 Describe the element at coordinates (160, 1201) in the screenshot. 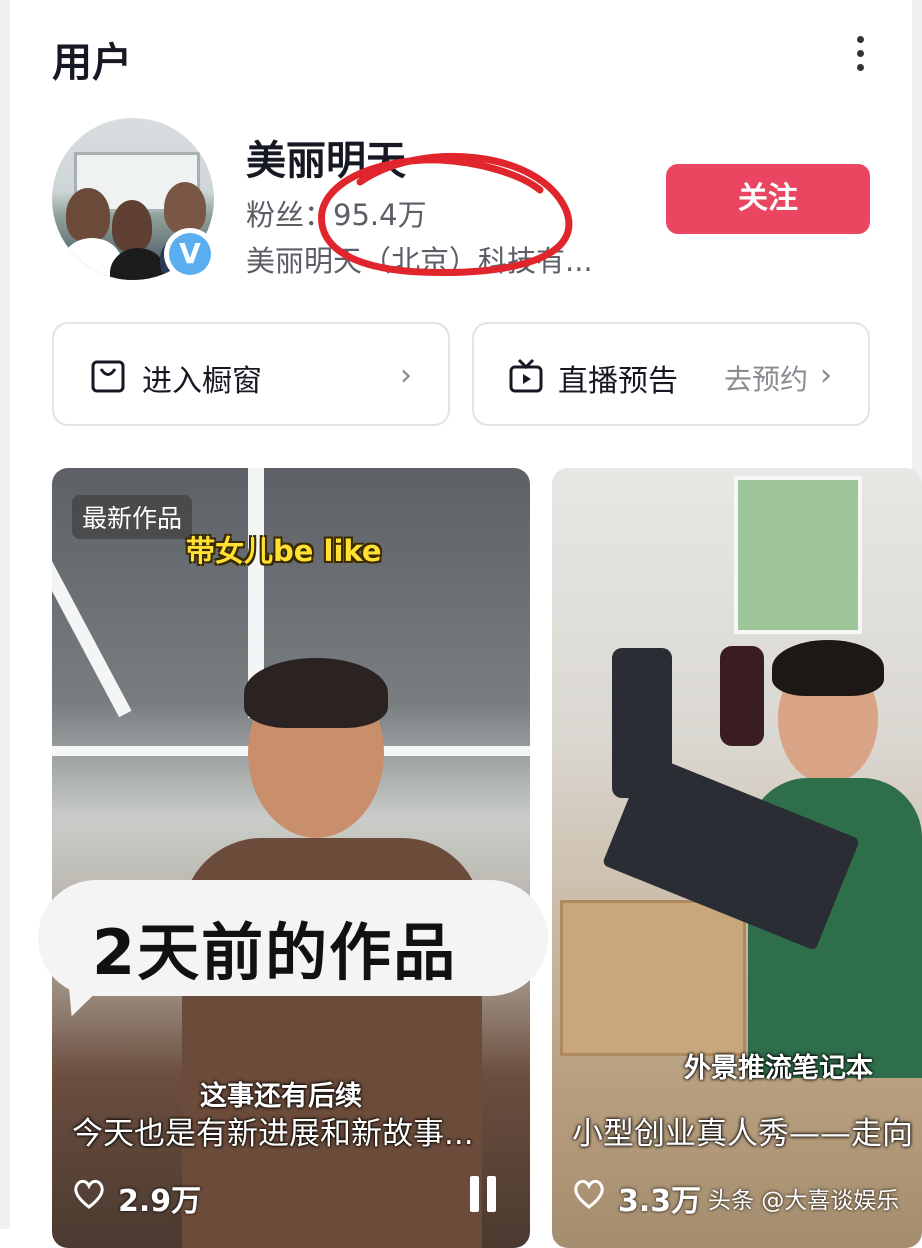

I see `like-count: 2.9万` at that location.